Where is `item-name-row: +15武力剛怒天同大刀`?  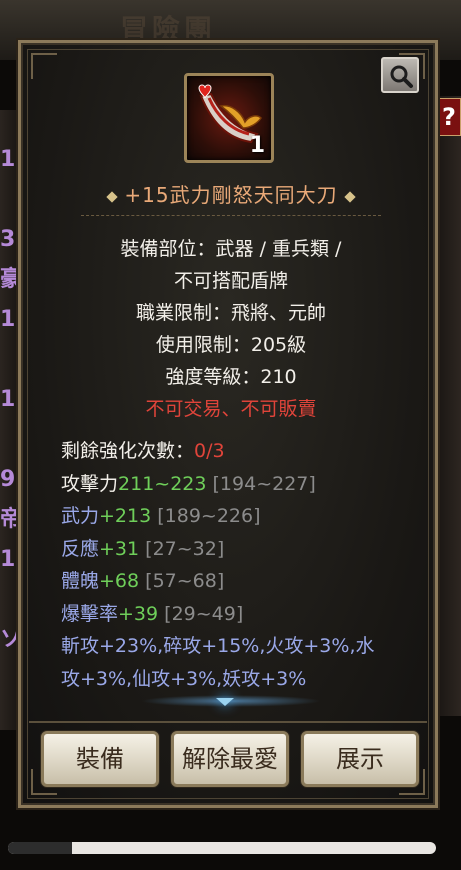 item-name-row: +15武力剛怒天同大刀 is located at coordinates (231, 193).